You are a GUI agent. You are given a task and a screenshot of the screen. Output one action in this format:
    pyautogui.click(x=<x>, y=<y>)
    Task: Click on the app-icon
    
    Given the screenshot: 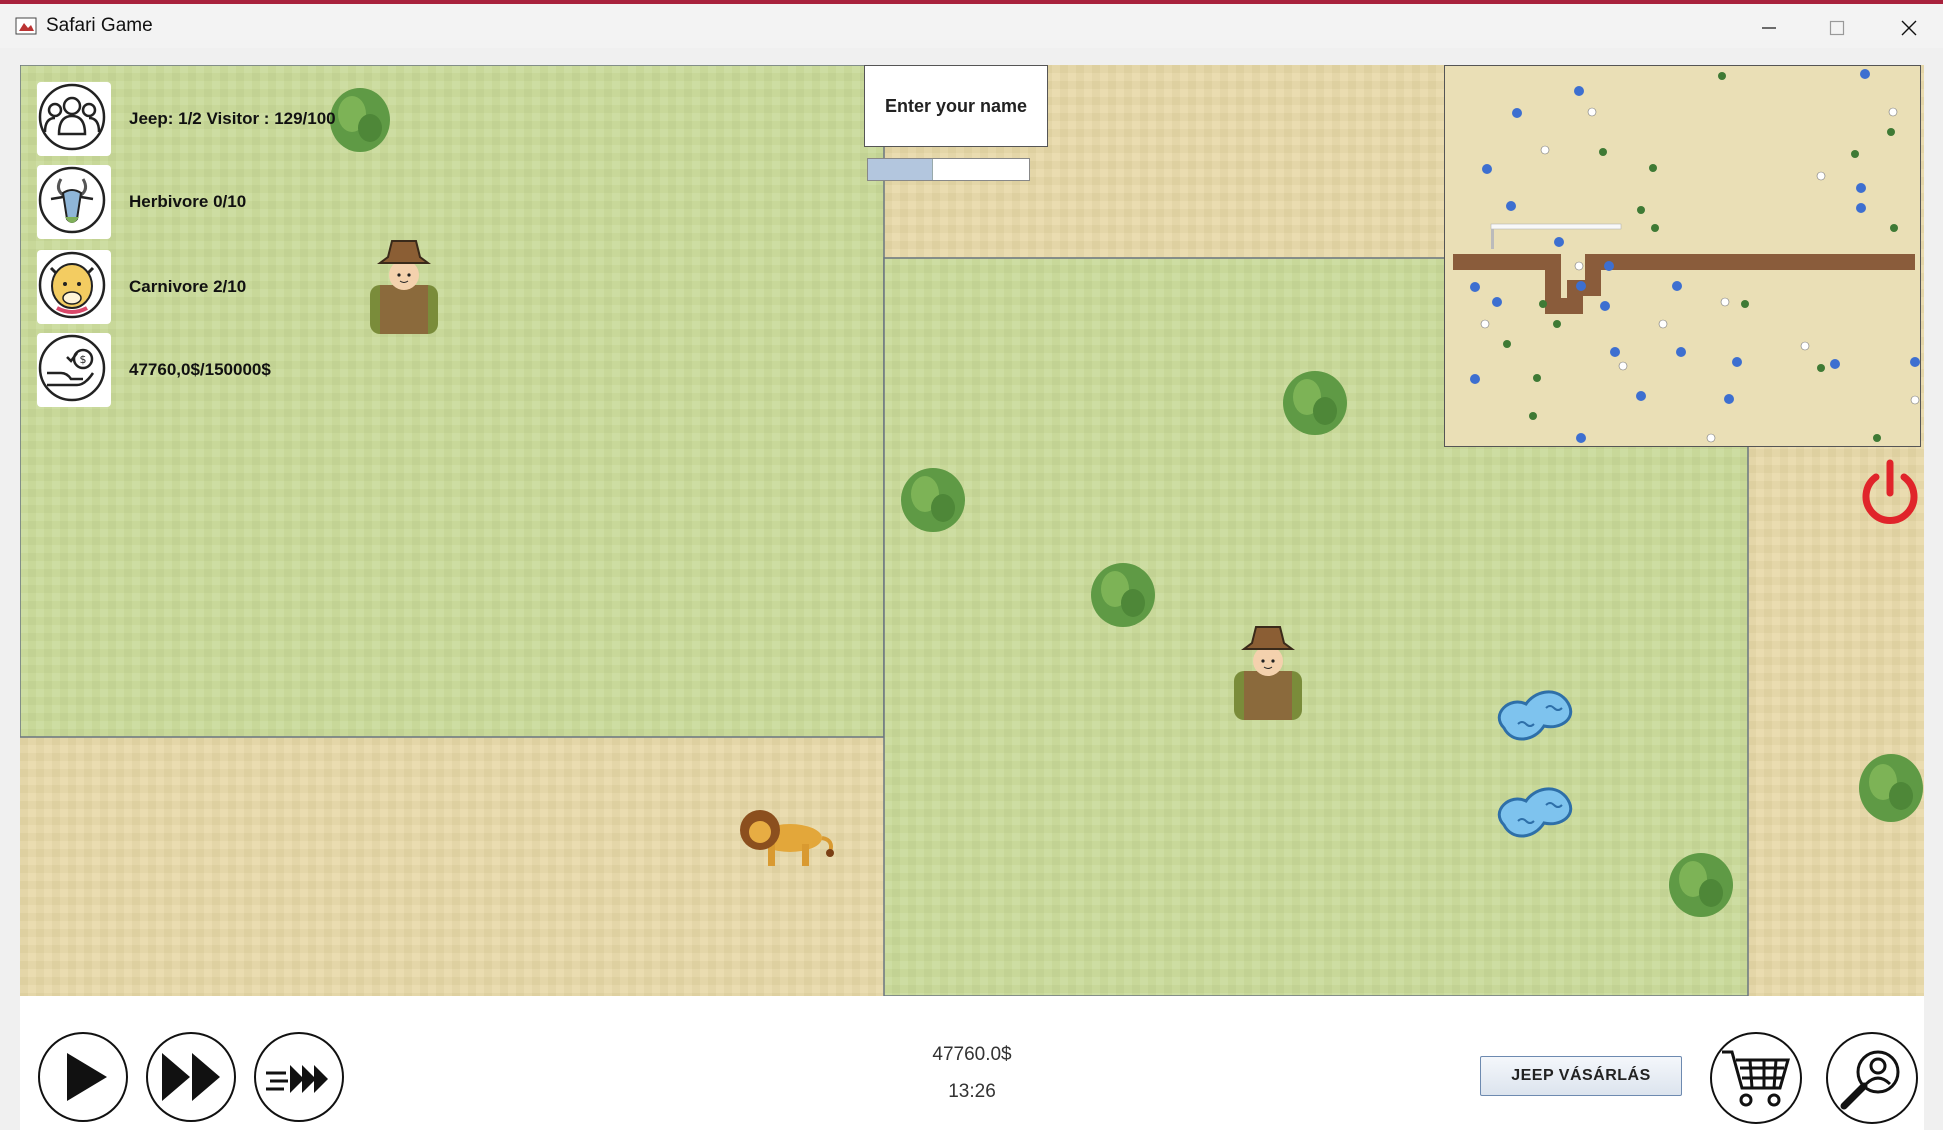 What is the action you would take?
    pyautogui.click(x=26, y=26)
    